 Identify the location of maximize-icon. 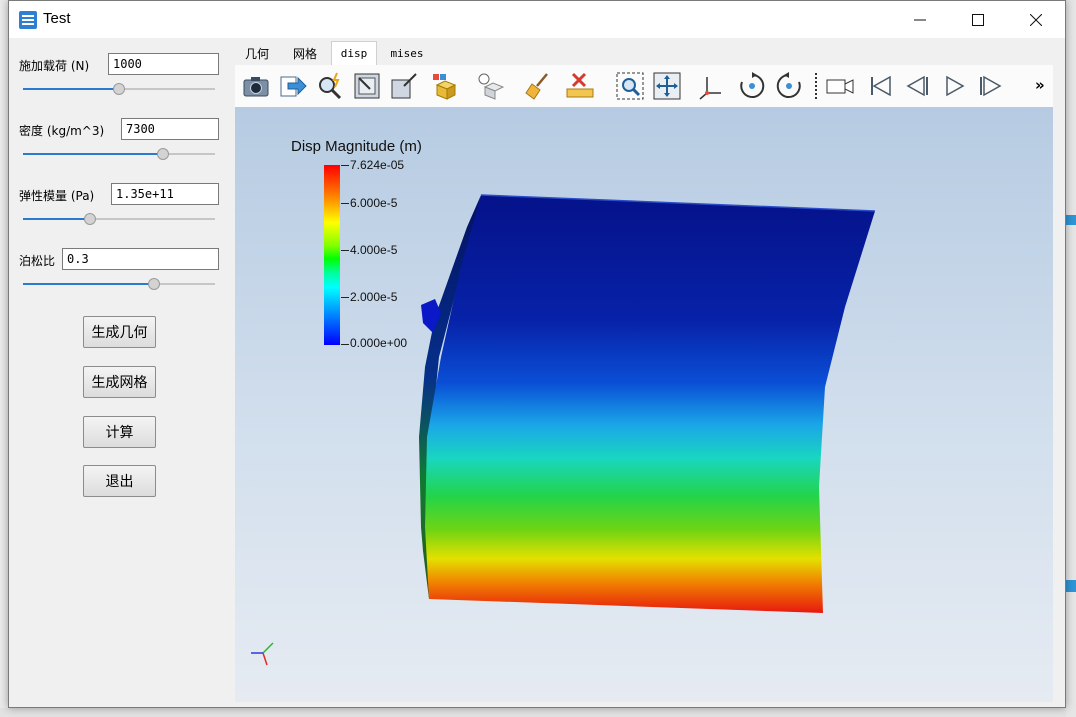
(978, 19).